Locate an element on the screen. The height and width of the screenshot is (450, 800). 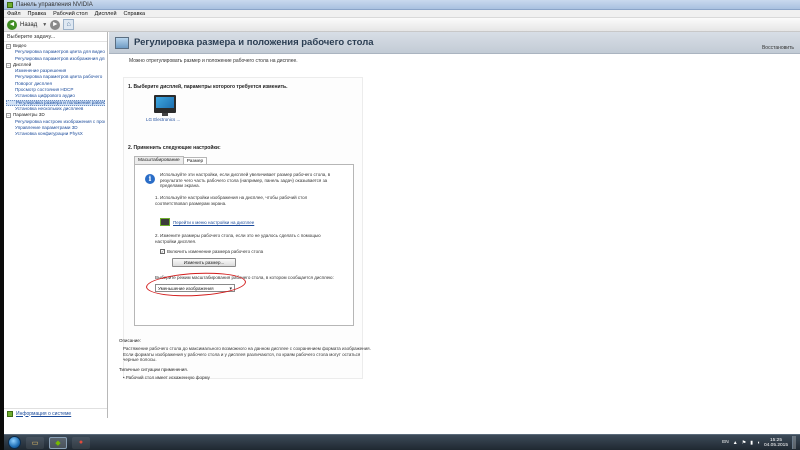
desktop-size-icon is located at coordinates (122, 42).